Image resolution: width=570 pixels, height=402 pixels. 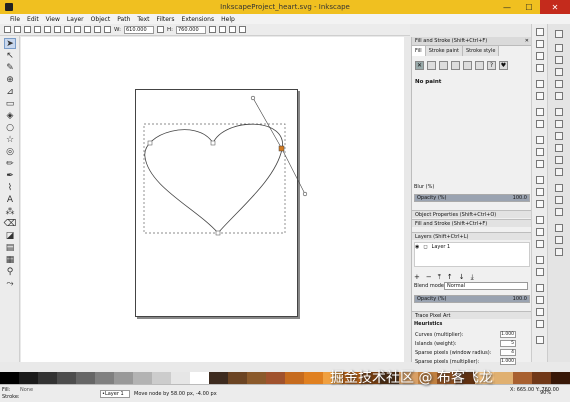 What do you see at coordinates (540, 164) in the screenshot?
I see `paste-icon` at bounding box center [540, 164].